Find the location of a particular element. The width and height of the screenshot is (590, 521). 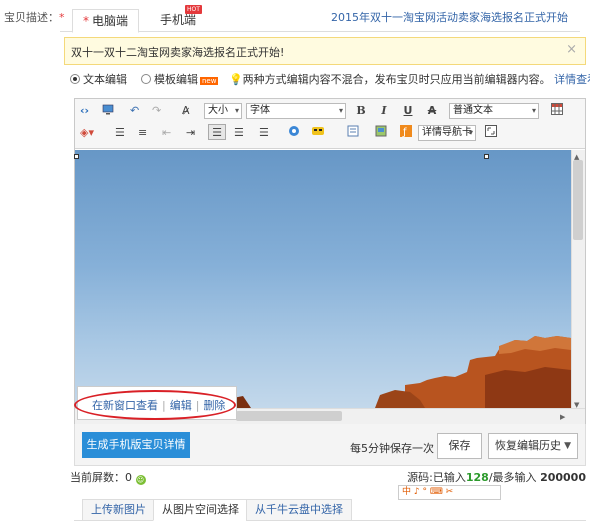

flash-icon: ƒ is located at coordinates (406, 133).